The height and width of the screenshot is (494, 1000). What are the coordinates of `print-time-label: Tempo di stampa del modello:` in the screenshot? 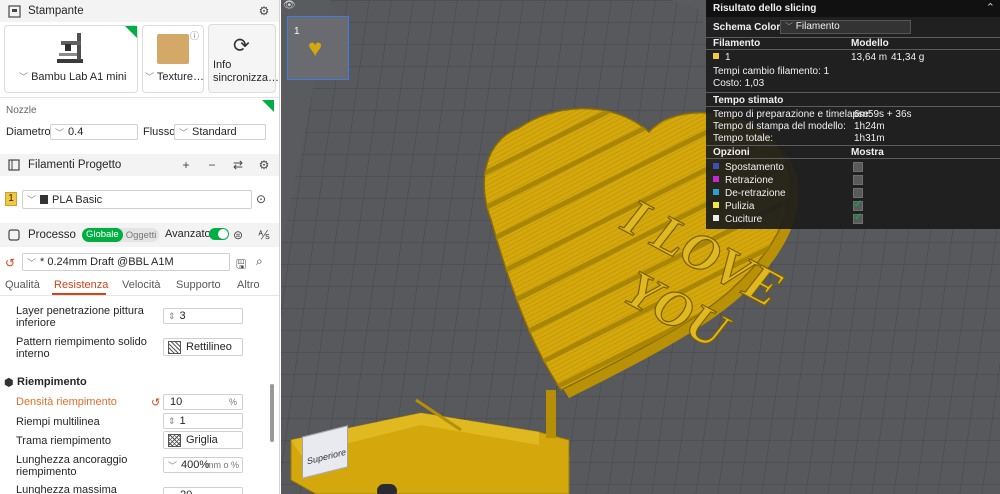 It's located at (779, 126).